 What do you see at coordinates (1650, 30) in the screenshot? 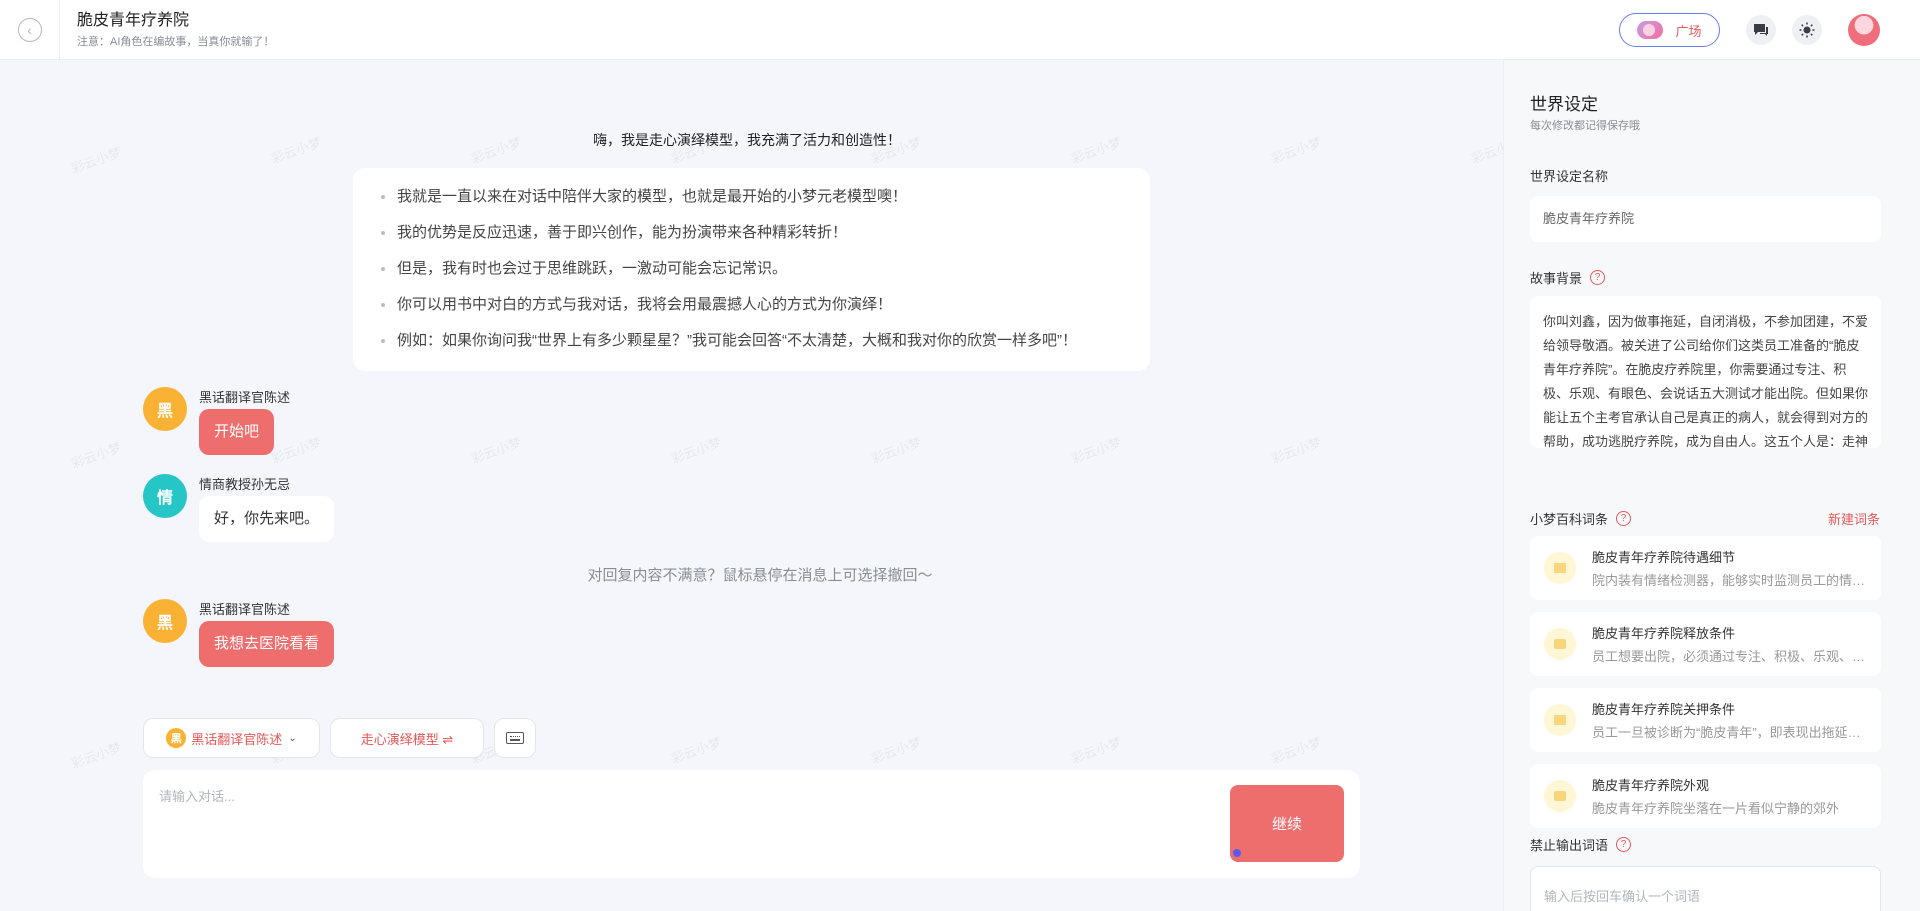
I see `planet-icon` at bounding box center [1650, 30].